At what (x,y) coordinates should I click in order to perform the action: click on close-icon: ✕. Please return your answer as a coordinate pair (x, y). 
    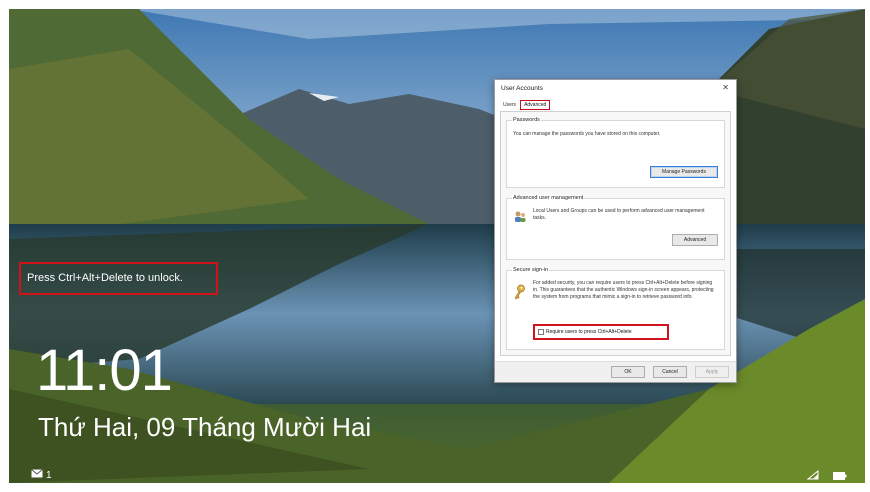
    Looking at the image, I should click on (725, 87).